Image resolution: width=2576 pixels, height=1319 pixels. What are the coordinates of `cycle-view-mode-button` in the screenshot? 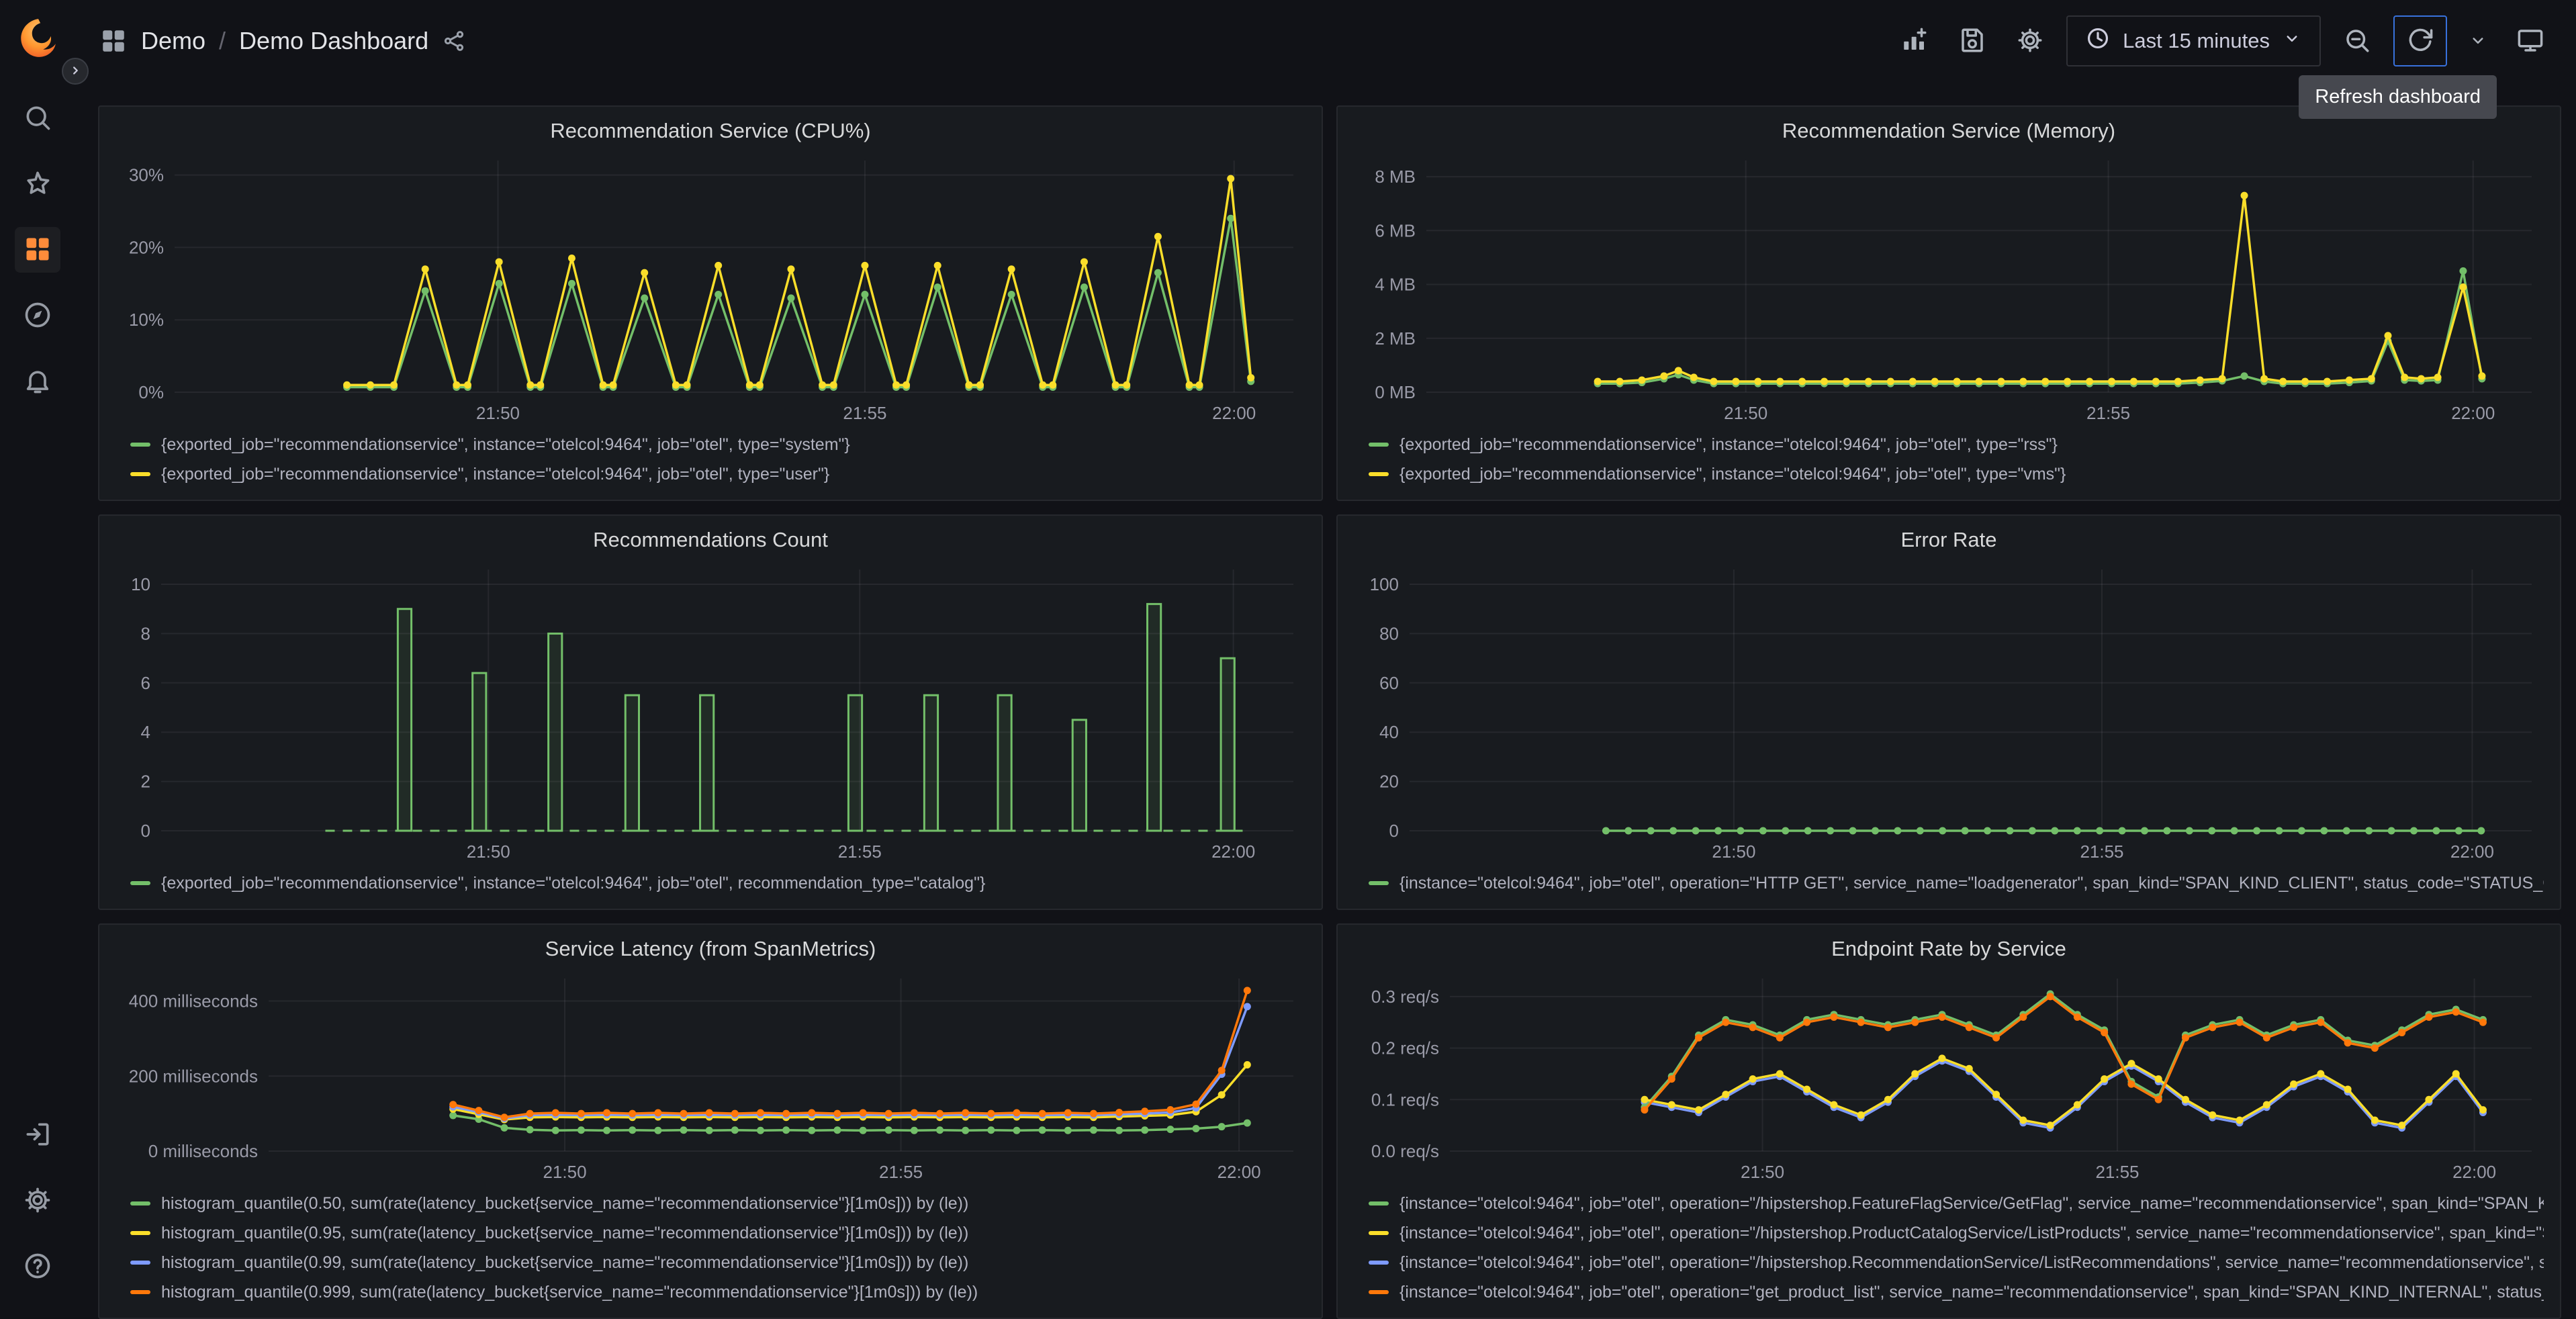 It's located at (2530, 40).